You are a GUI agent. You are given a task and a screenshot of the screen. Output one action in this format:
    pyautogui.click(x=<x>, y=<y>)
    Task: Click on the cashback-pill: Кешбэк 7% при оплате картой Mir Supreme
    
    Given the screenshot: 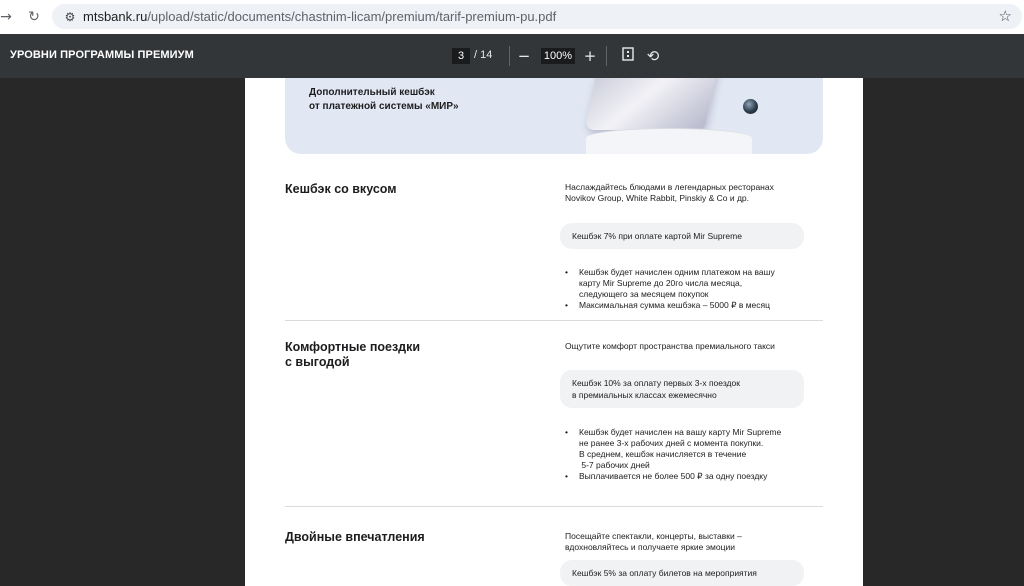 What is the action you would take?
    pyautogui.click(x=682, y=236)
    